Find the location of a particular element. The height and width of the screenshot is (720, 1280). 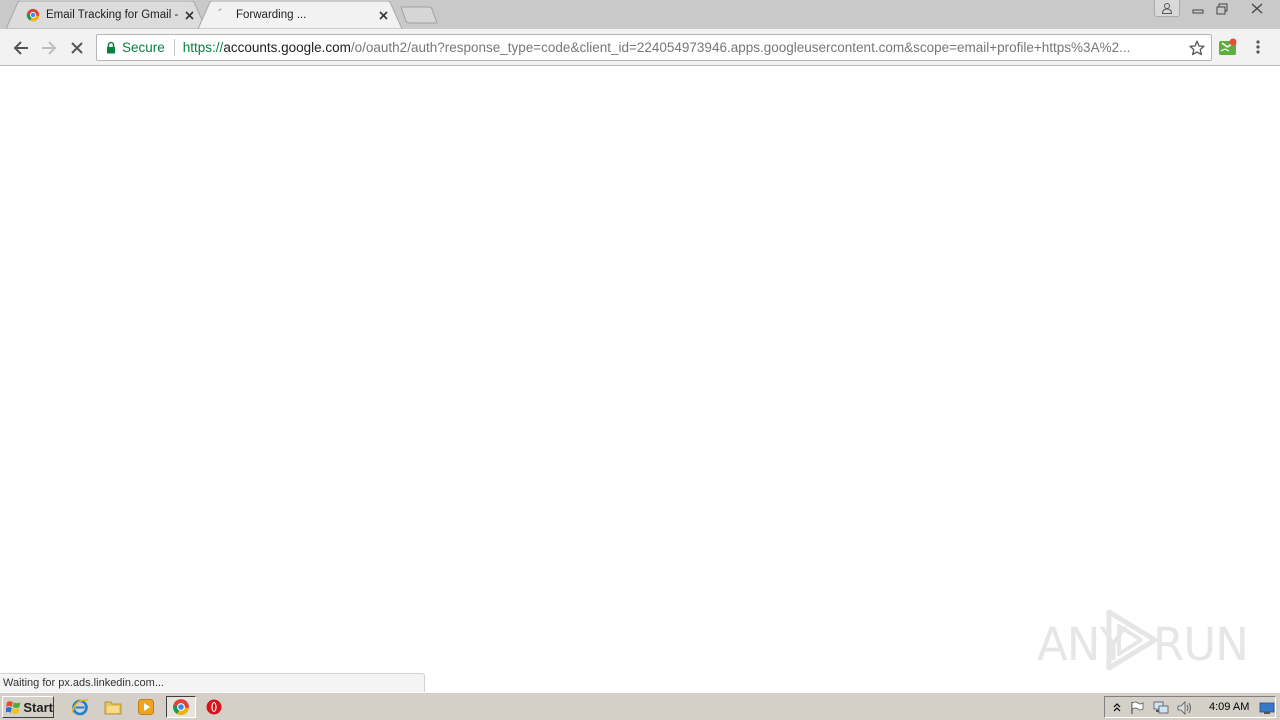

start-label: Start is located at coordinates (38, 707).